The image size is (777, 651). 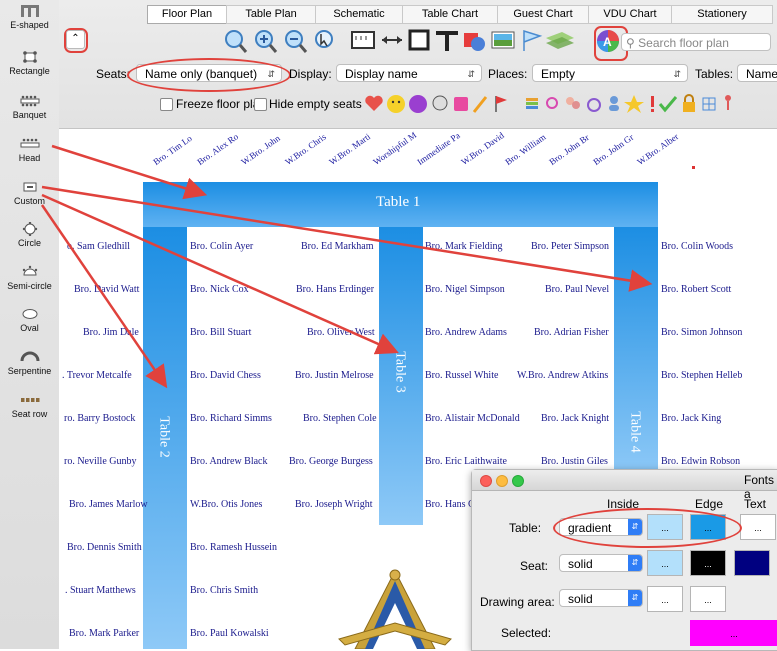 I want to click on zoom-window-icon, so click(x=518, y=481).